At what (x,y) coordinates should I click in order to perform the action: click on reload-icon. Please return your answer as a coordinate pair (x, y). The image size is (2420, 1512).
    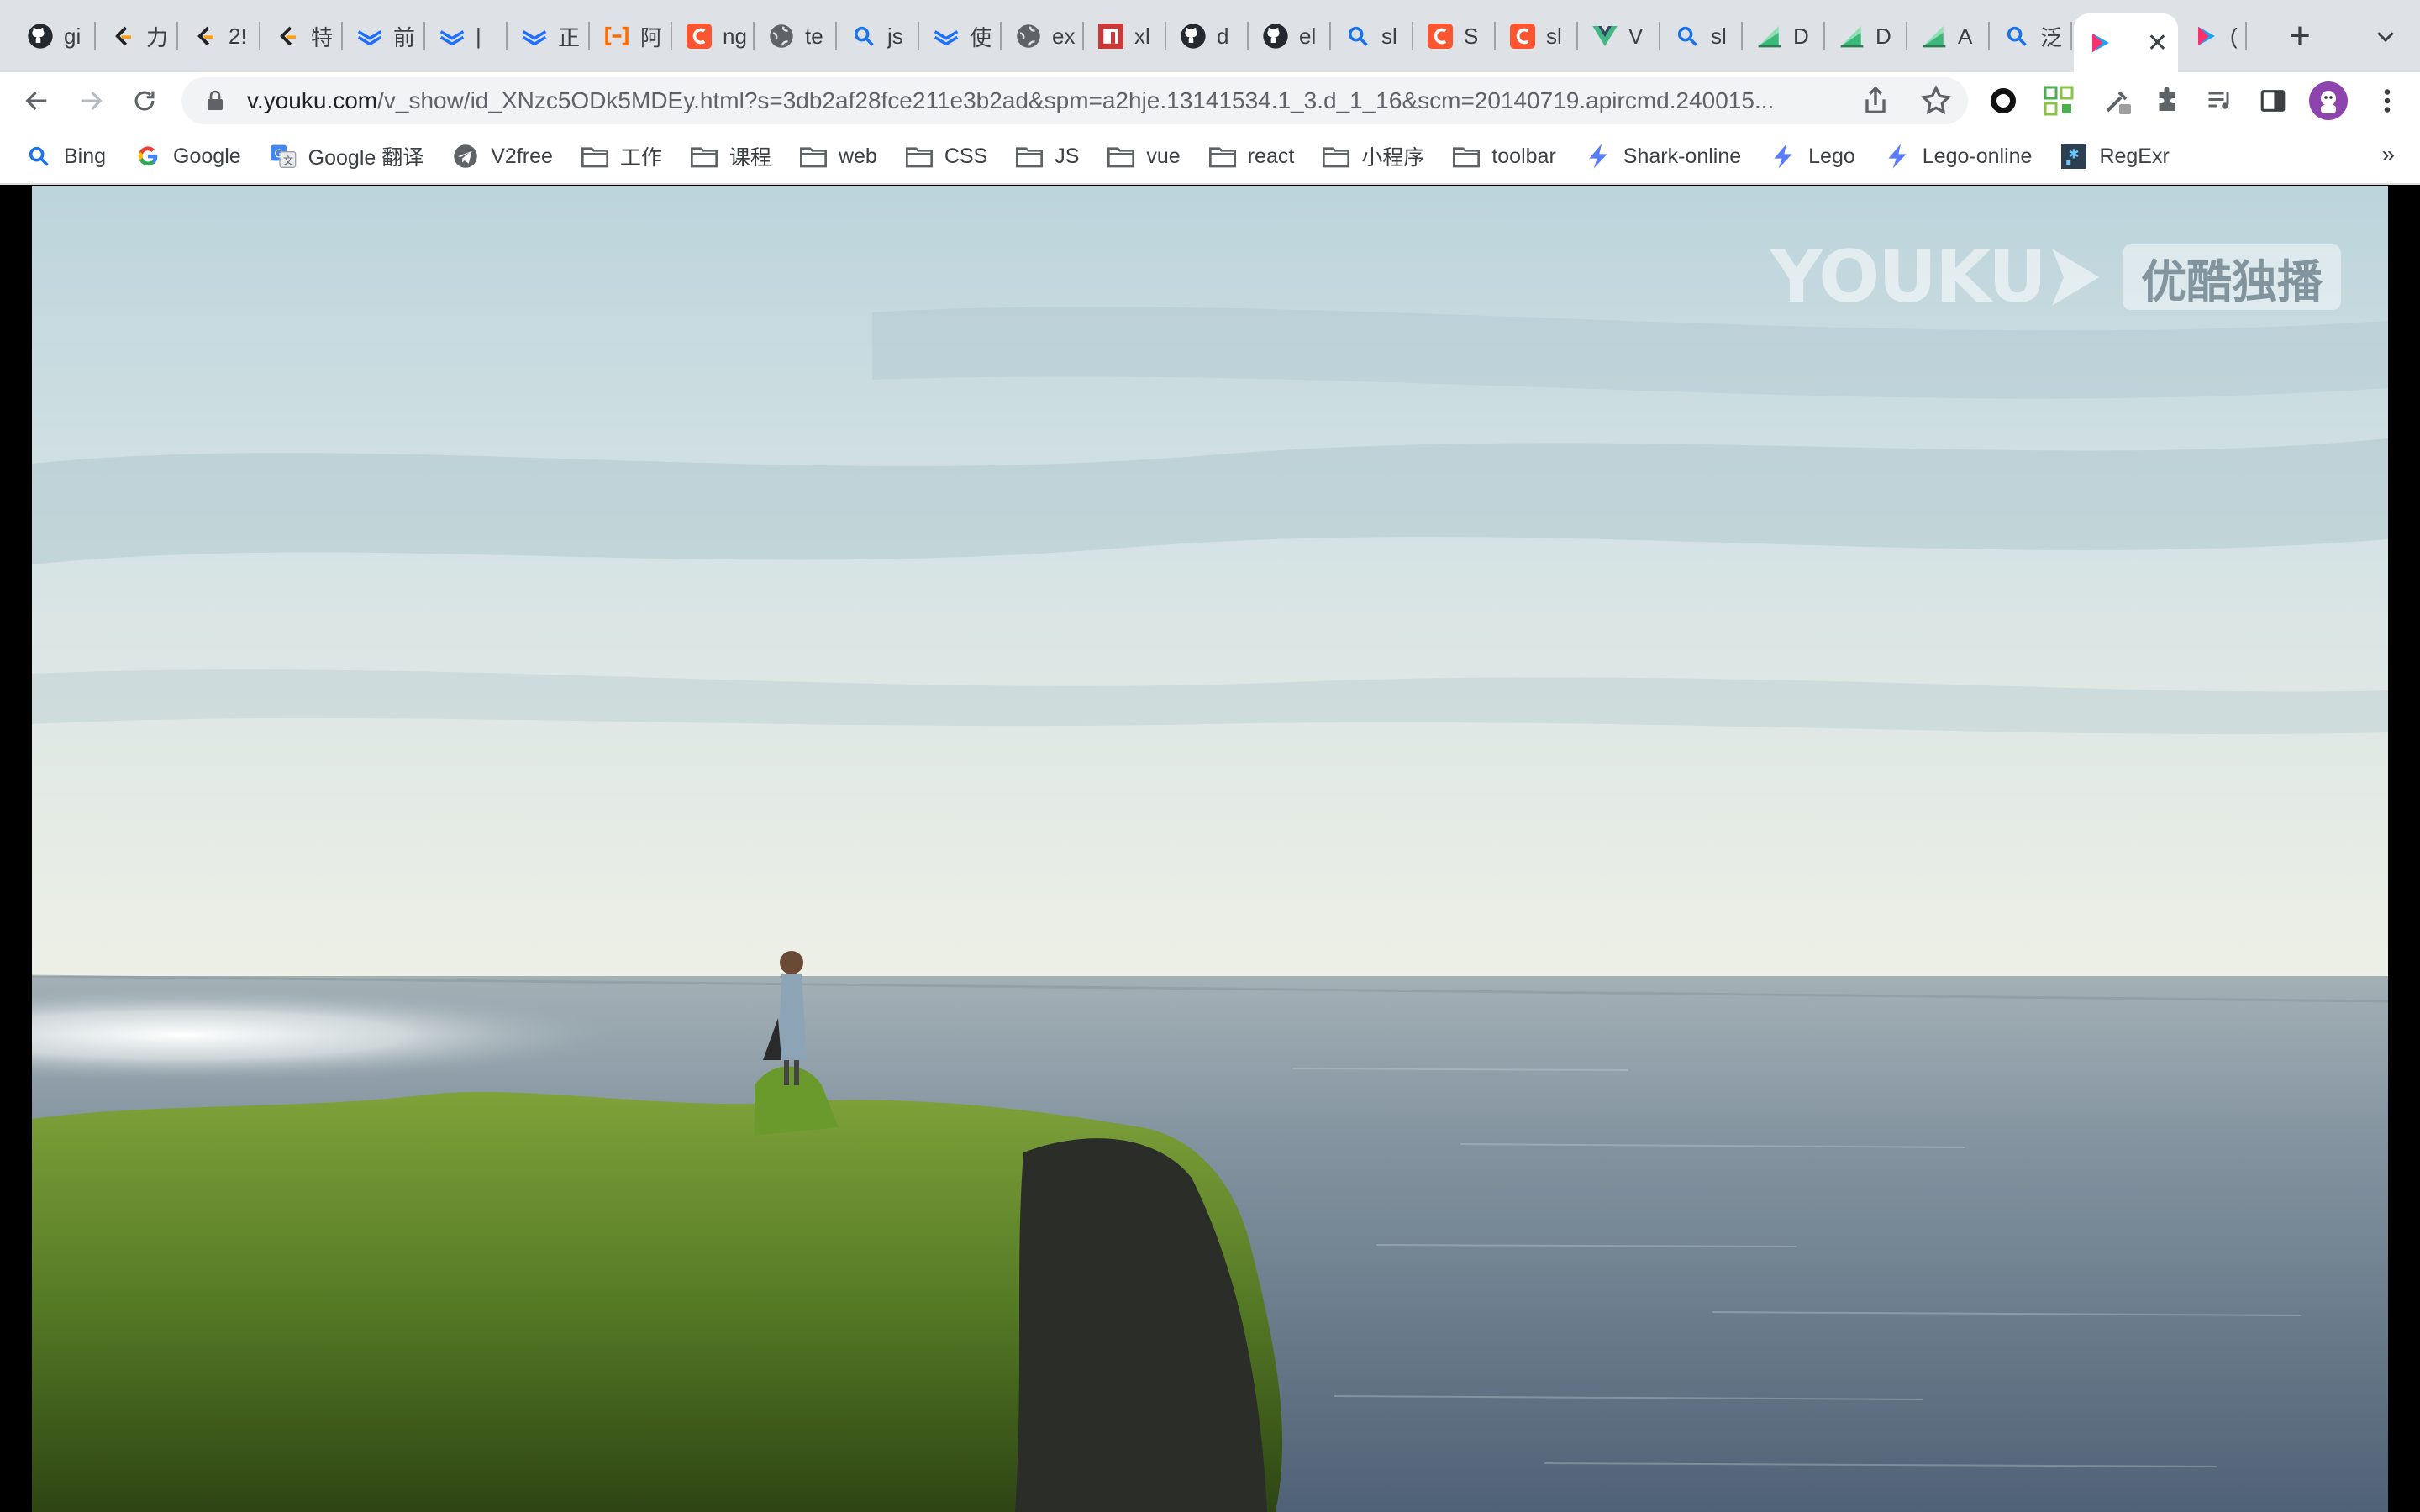
    Looking at the image, I should click on (144, 101).